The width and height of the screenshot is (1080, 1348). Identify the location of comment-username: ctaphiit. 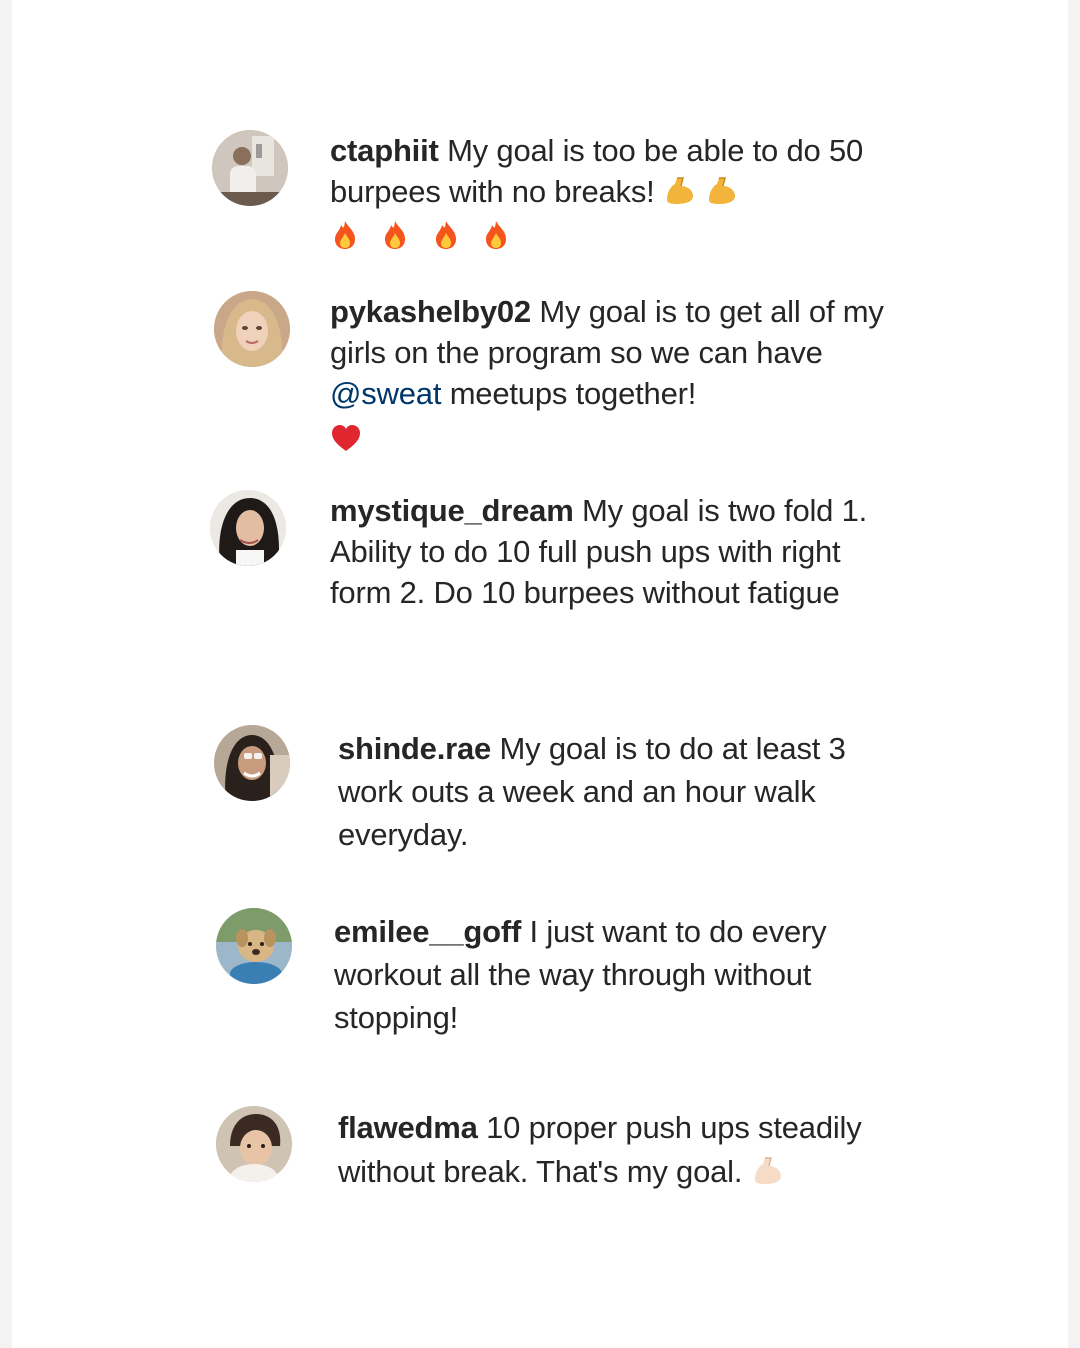
(384, 150).